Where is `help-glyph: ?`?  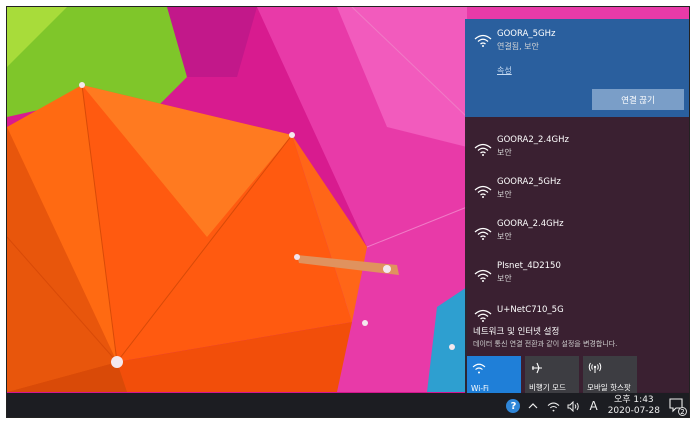
help-glyph: ? is located at coordinates (513, 406).